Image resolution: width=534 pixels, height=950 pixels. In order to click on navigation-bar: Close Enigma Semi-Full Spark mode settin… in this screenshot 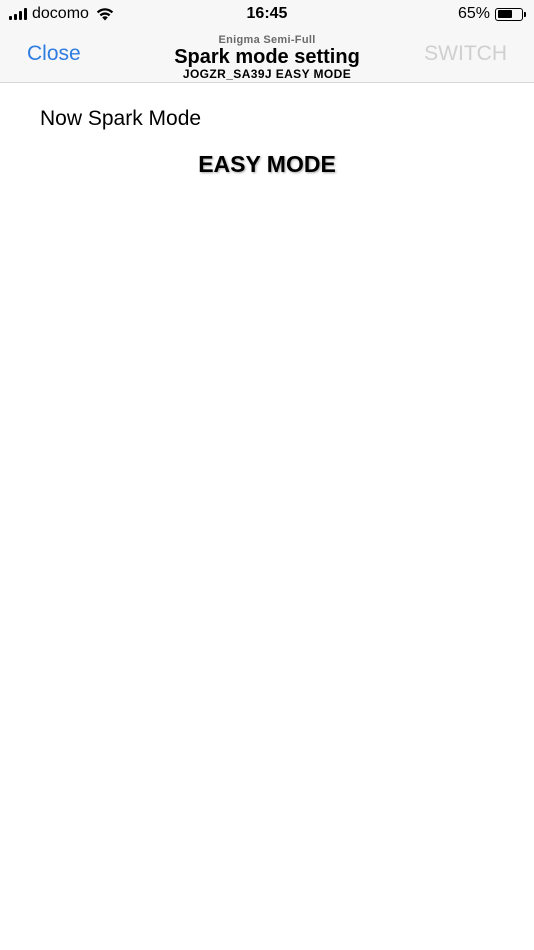, I will do `click(267, 55)`.